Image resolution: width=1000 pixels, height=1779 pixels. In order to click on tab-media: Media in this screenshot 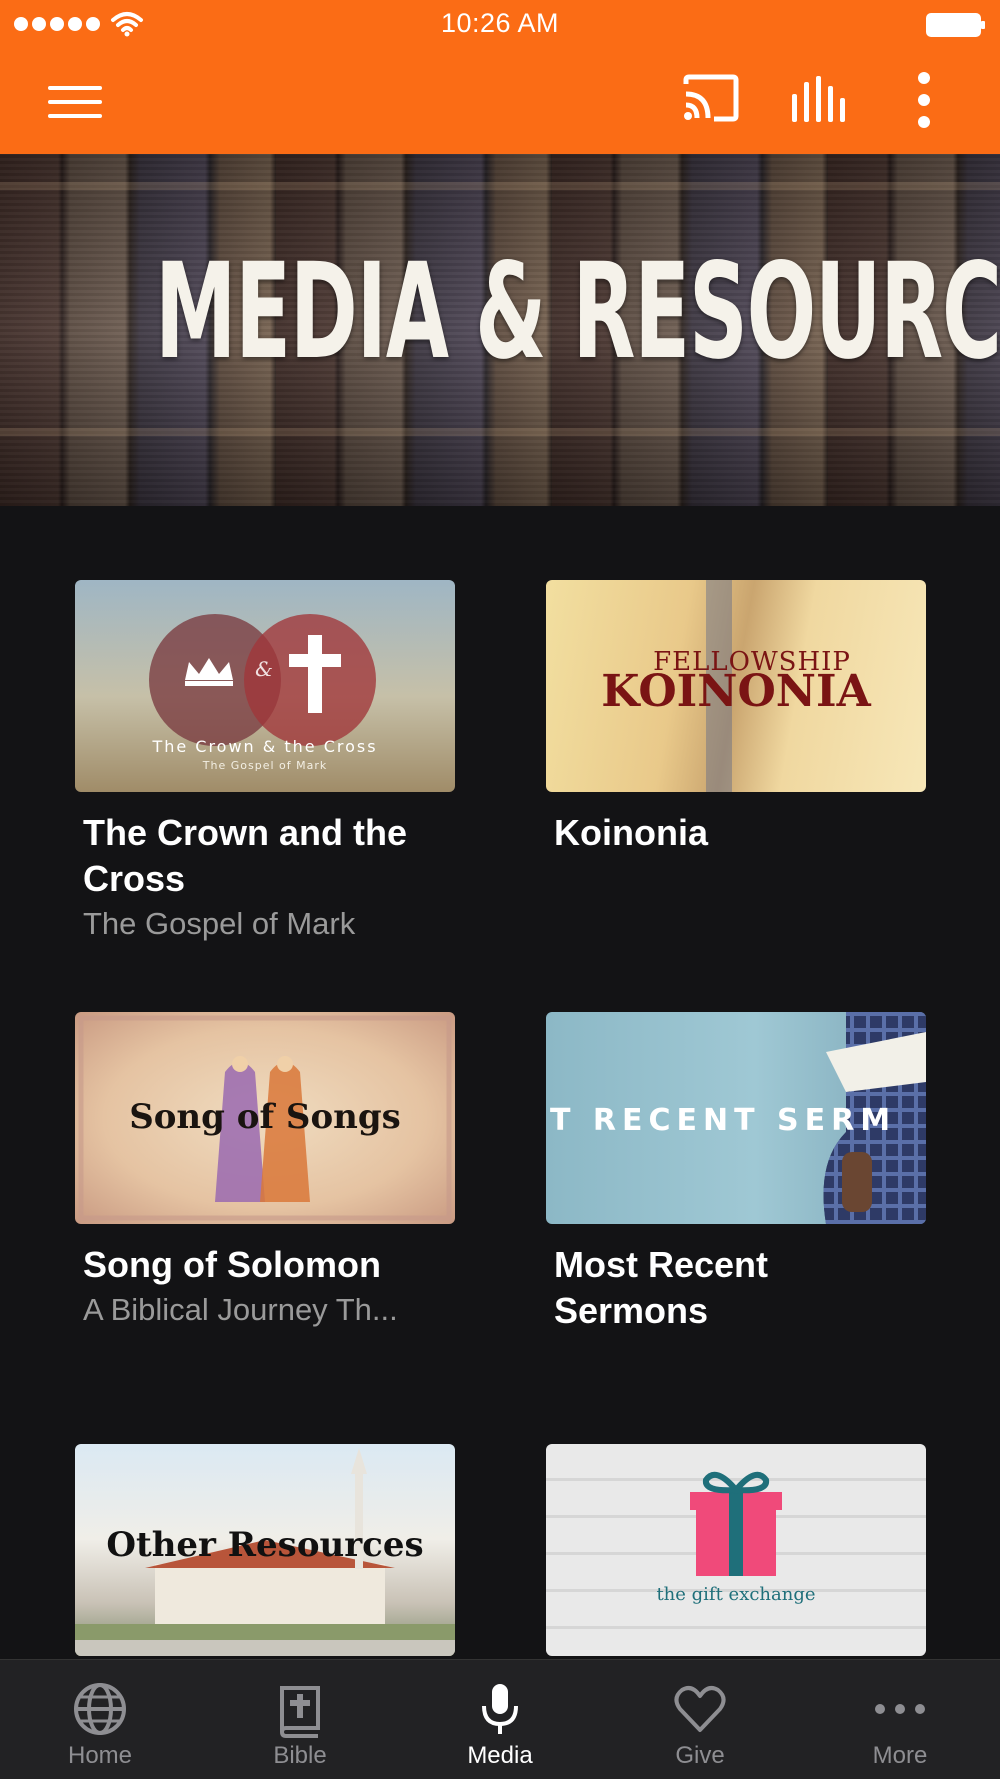, I will do `click(500, 1719)`.